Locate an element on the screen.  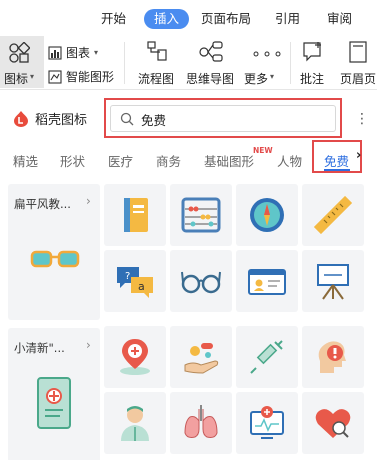
doctor-icon is located at coordinates (135, 423).